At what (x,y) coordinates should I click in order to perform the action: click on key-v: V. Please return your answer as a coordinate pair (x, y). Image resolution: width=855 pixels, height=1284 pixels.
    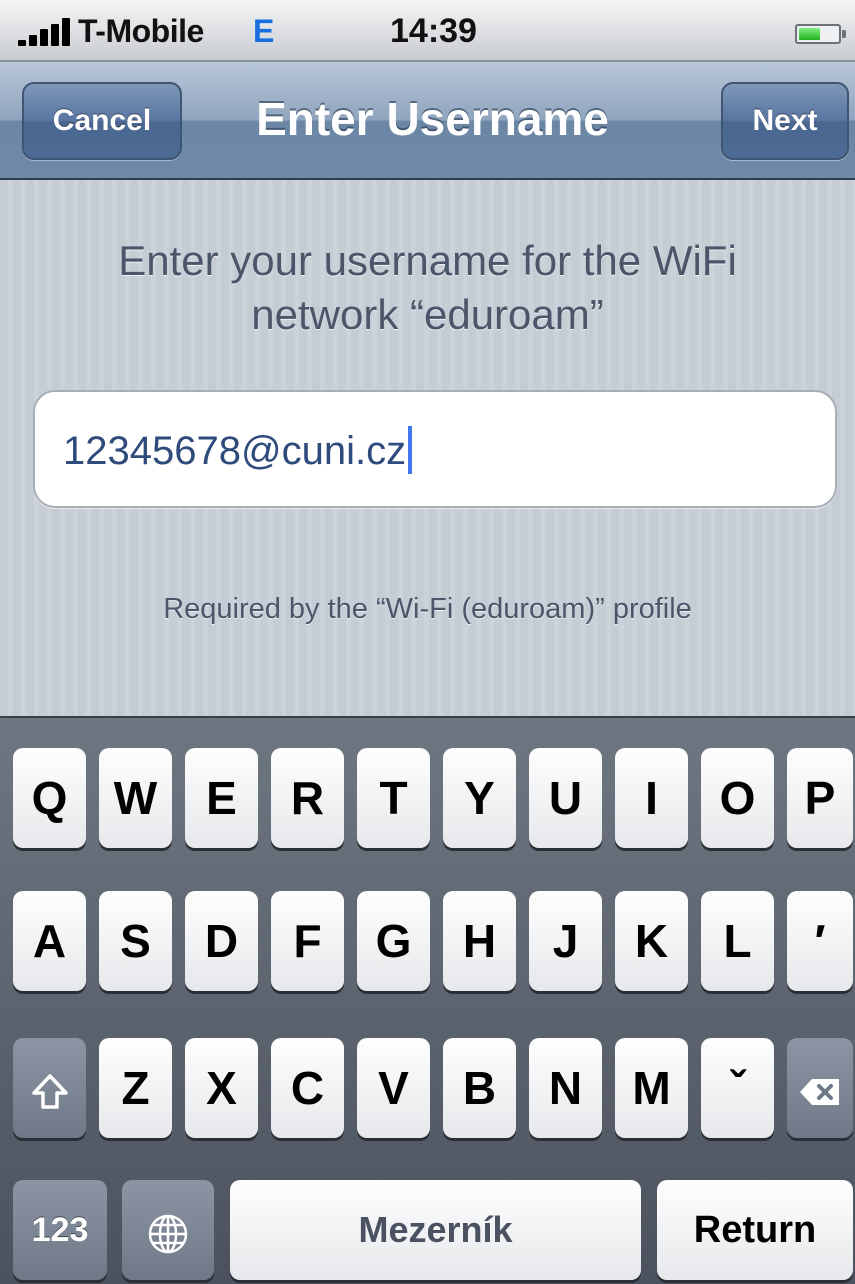
    Looking at the image, I should click on (393, 1088).